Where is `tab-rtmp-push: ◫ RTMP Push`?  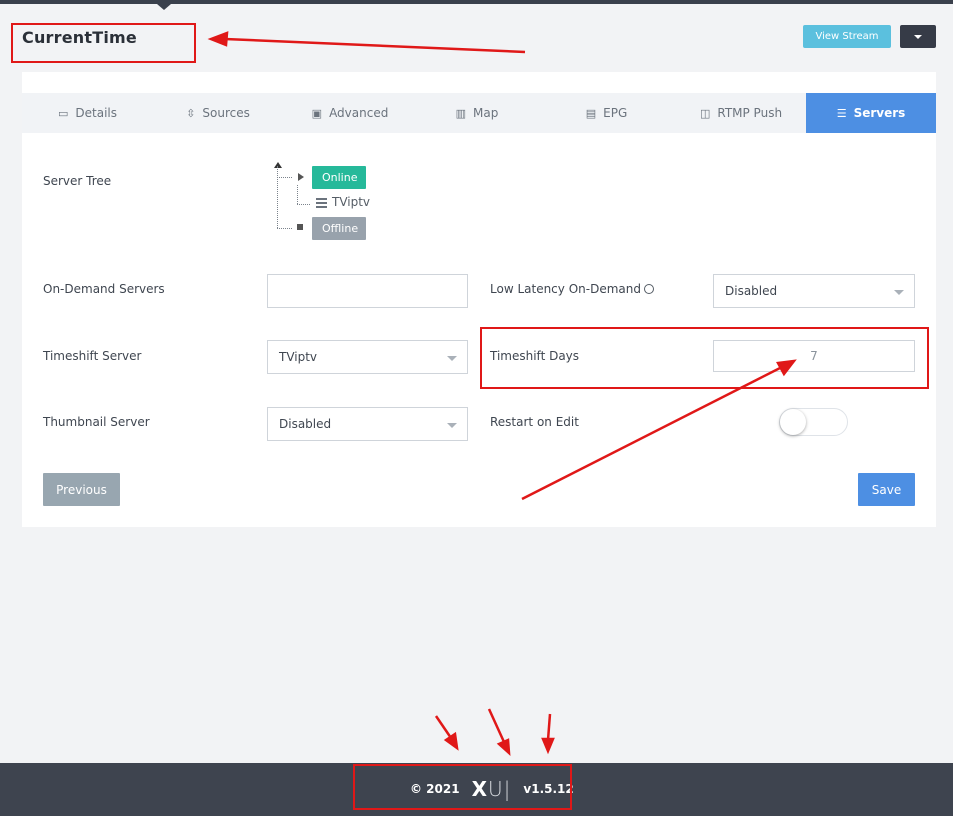
tab-rtmp-push: ◫ RTMP Push is located at coordinates (741, 113).